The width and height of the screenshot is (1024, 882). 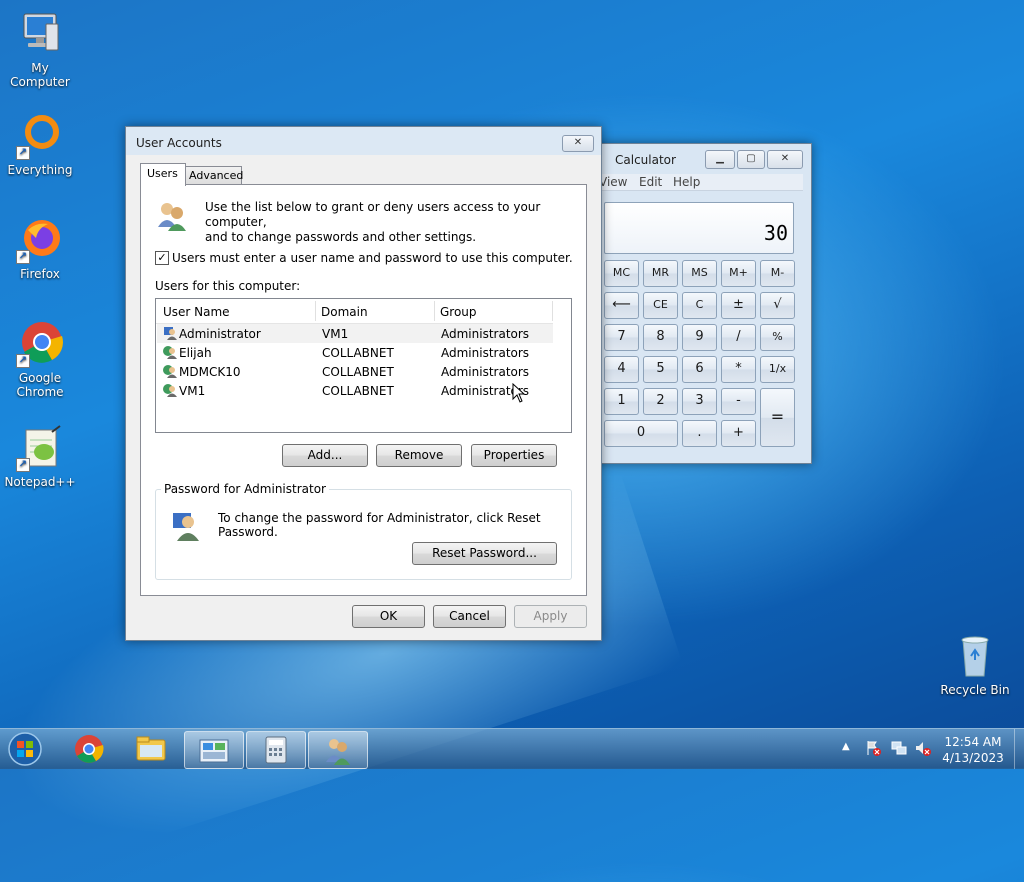 I want to click on desktop-icon-notepad-plus-plus: ↗ Notepad++, so click(x=40, y=456).